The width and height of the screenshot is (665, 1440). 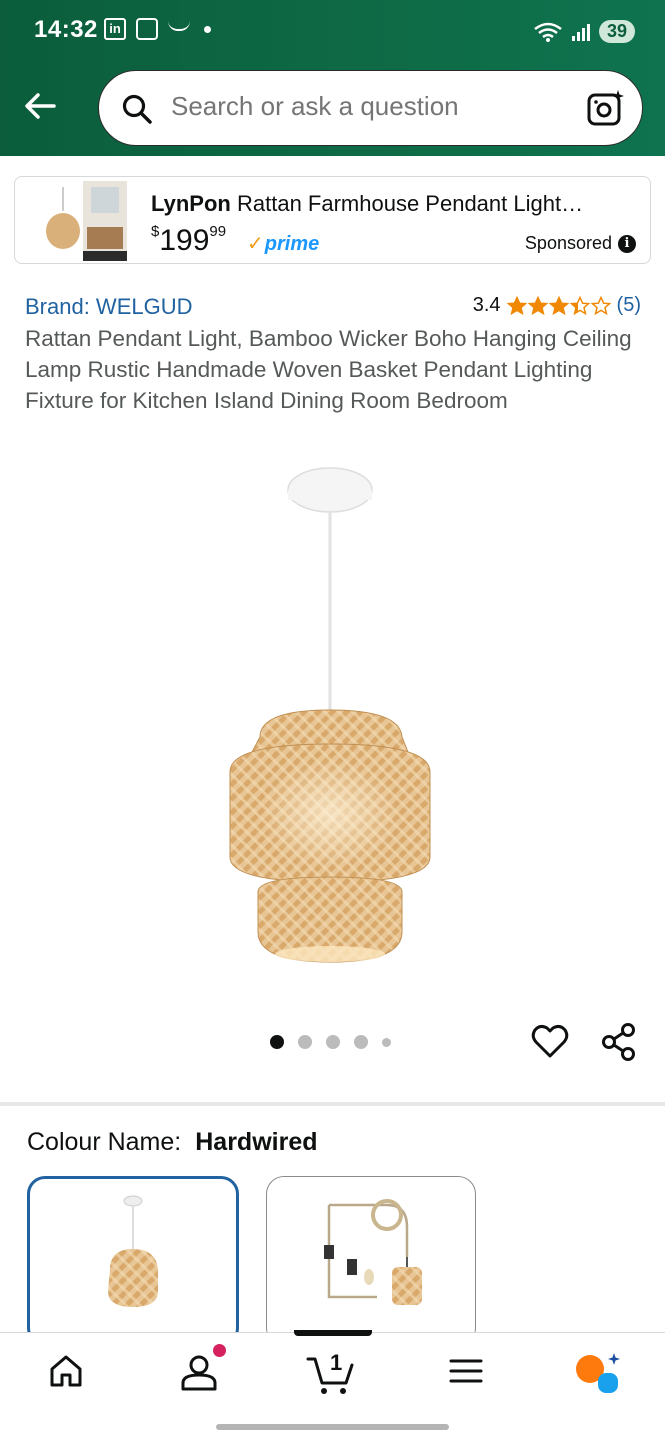 What do you see at coordinates (568, 243) in the screenshot?
I see `sponsored-text: Sponsored` at bounding box center [568, 243].